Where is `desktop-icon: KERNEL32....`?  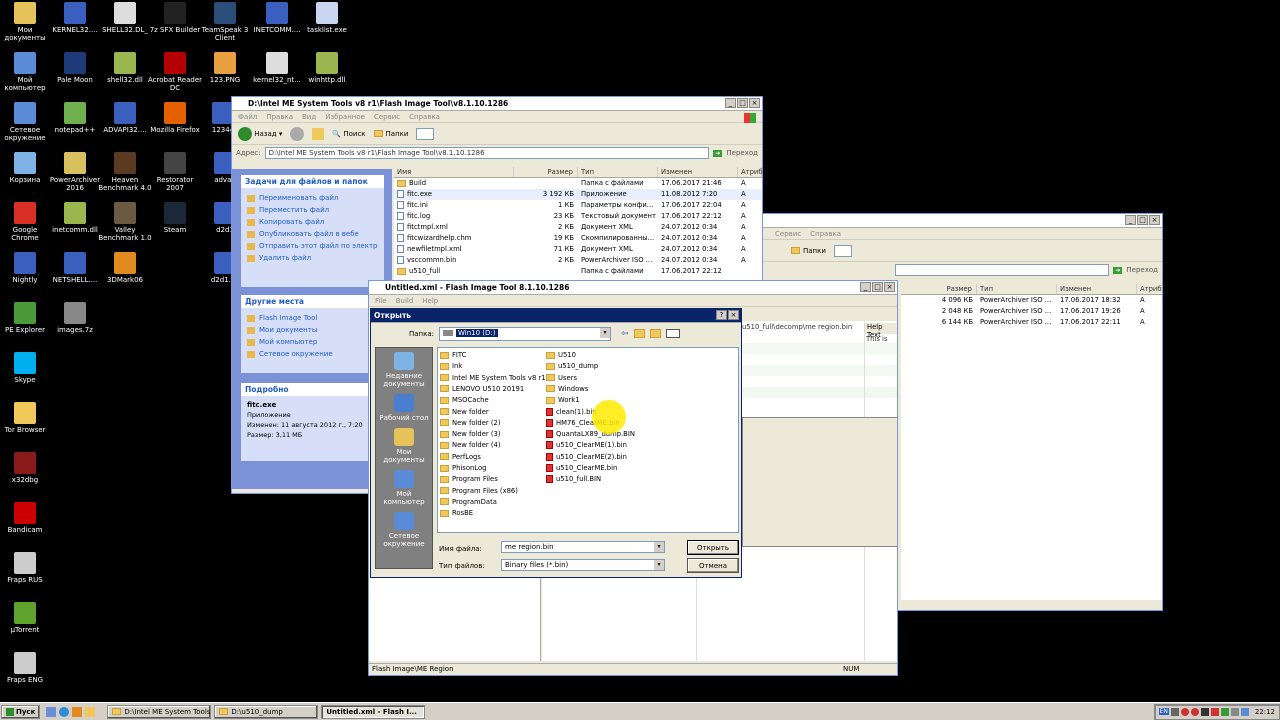 desktop-icon: KERNEL32.... is located at coordinates (75, 18).